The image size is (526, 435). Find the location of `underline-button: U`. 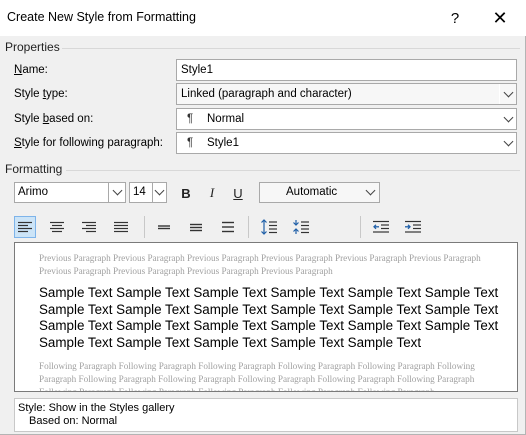

underline-button: U is located at coordinates (238, 193).